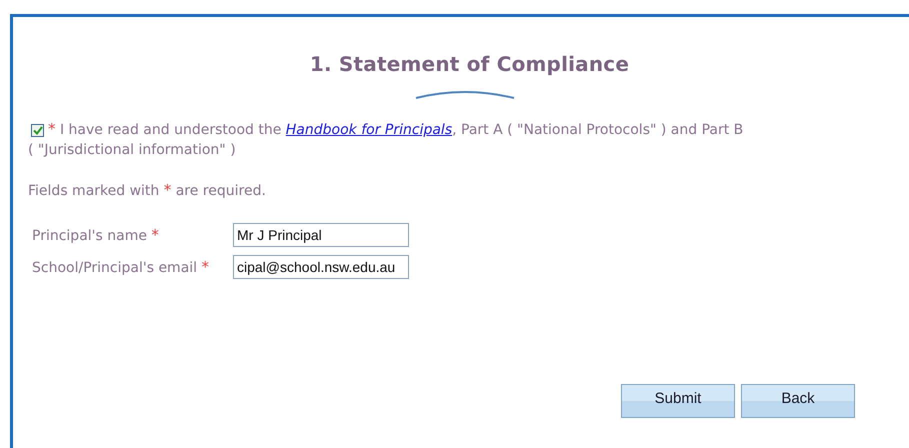 Image resolution: width=909 pixels, height=448 pixels. I want to click on handbook-link: Handbook for Principals, so click(369, 130).